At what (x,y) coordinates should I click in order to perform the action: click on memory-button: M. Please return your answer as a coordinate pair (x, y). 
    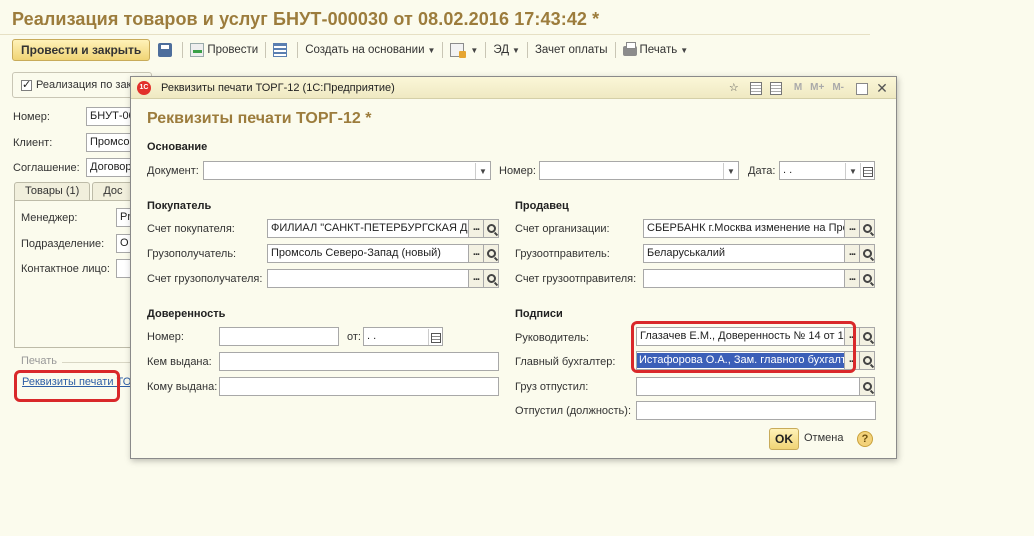
    Looking at the image, I should click on (798, 88).